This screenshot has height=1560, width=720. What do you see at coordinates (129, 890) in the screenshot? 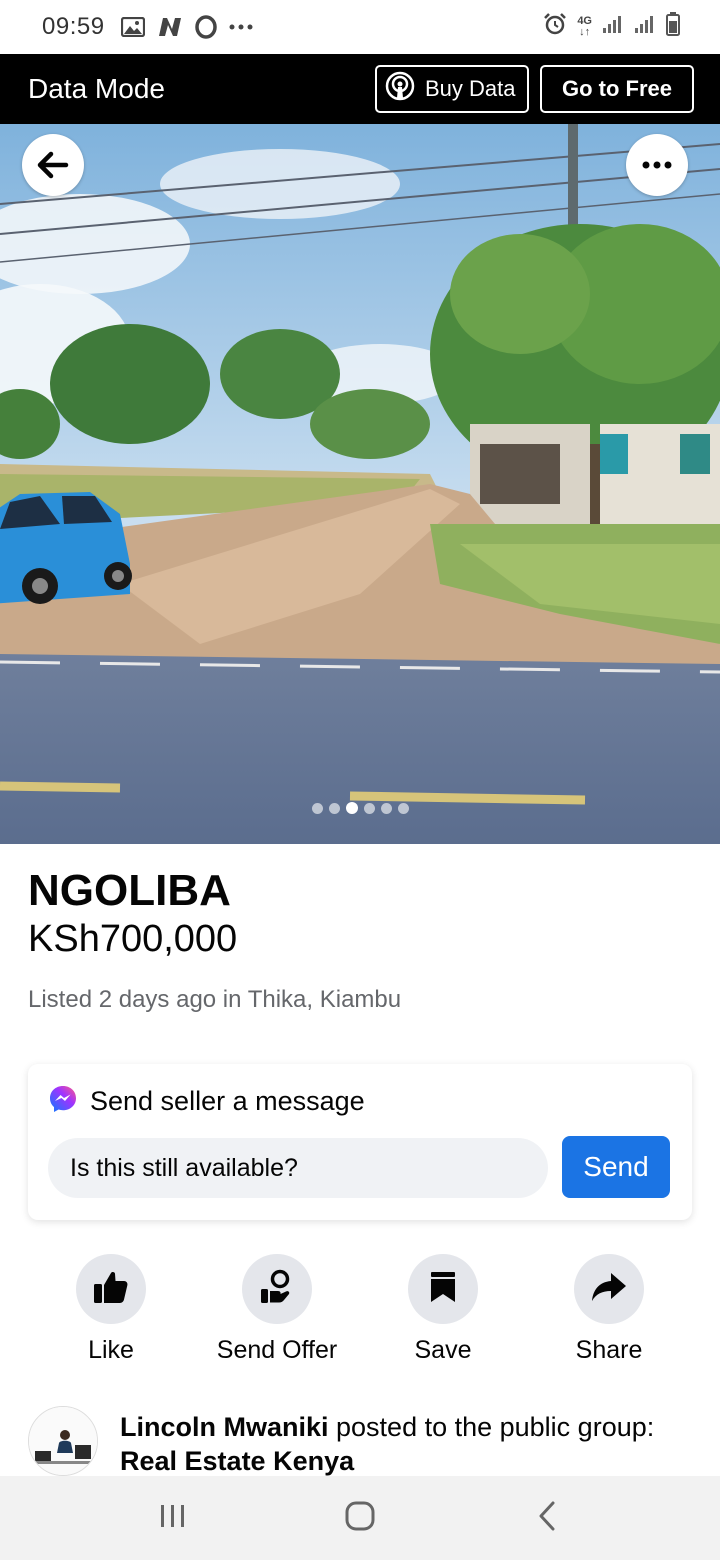
I see `listing-title: NGOLIBA` at bounding box center [129, 890].